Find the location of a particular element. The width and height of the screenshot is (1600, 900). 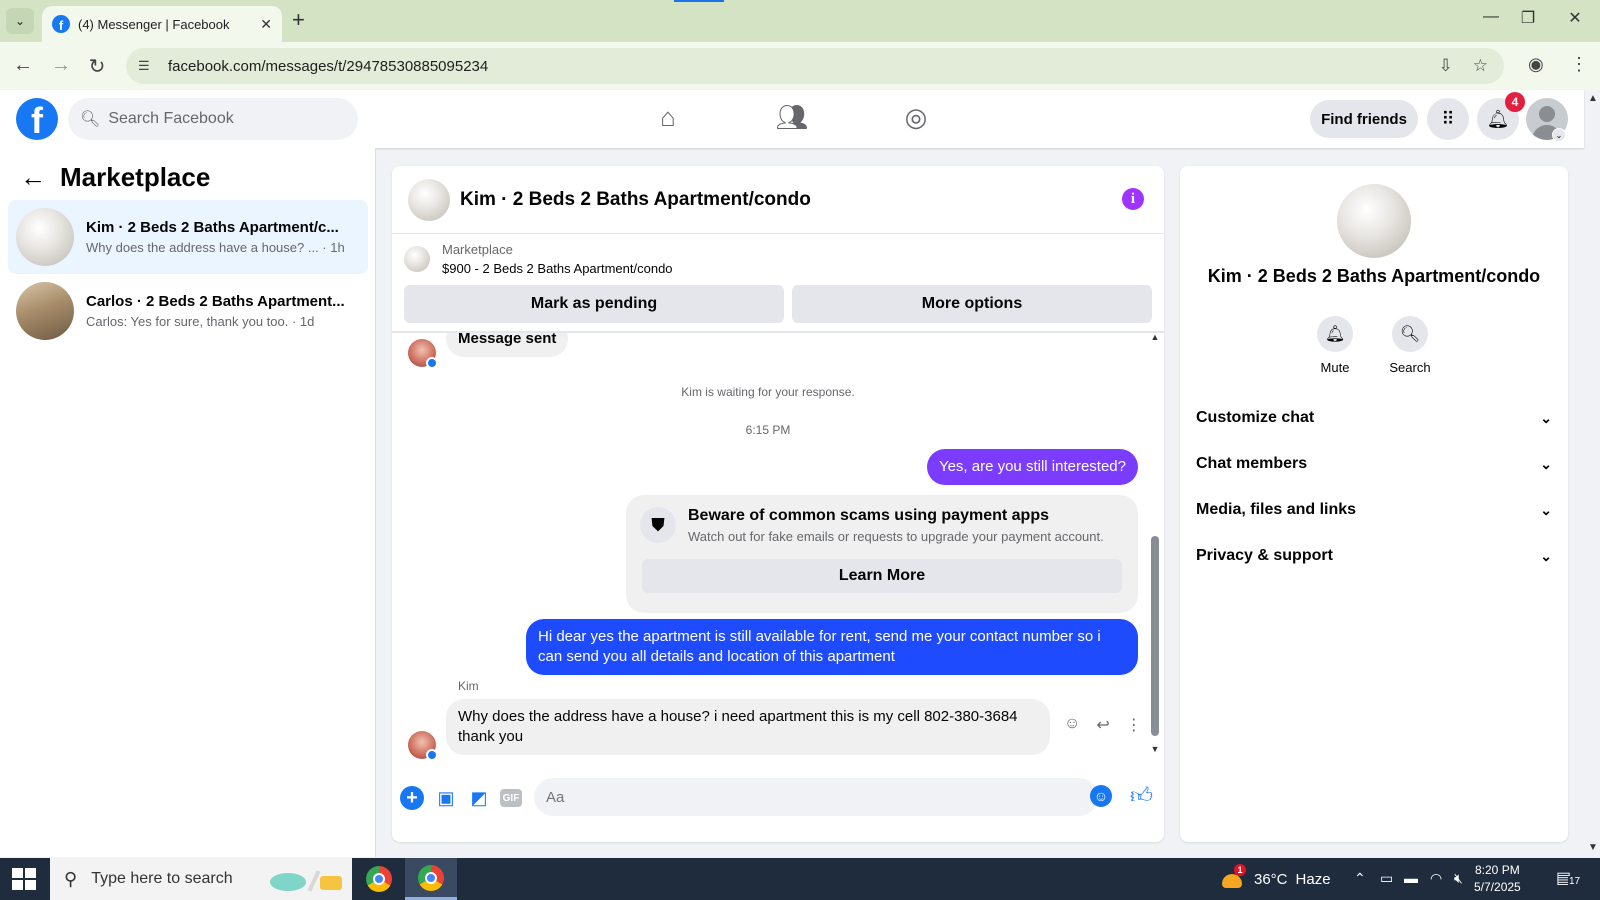

volume-muted-icon: 🔇︎ is located at coordinates (1458, 878).